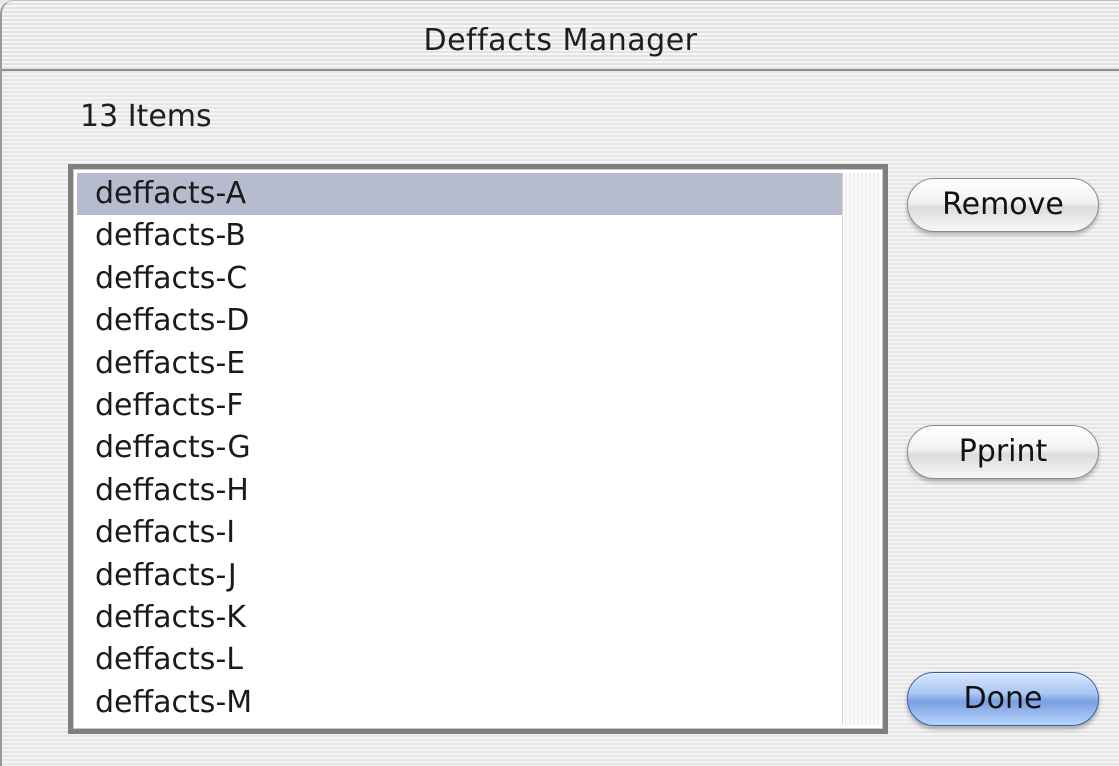  Describe the element at coordinates (860, 449) in the screenshot. I see `vertical-scrollbar` at that location.